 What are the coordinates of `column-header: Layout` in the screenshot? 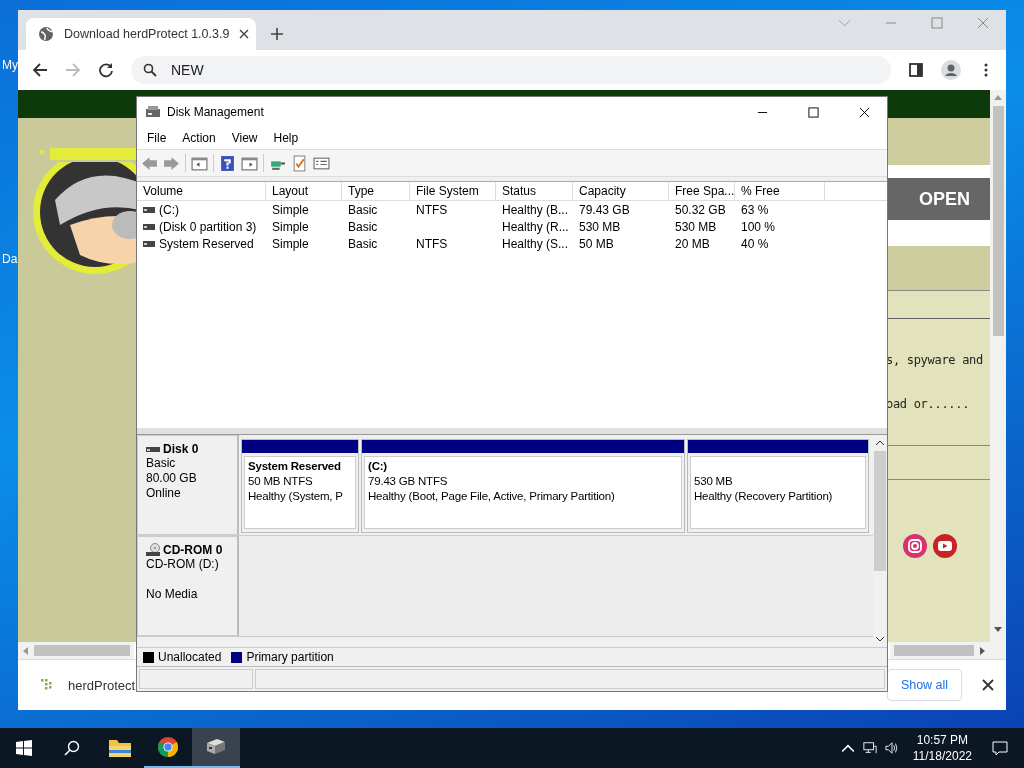 It's located at (304, 191).